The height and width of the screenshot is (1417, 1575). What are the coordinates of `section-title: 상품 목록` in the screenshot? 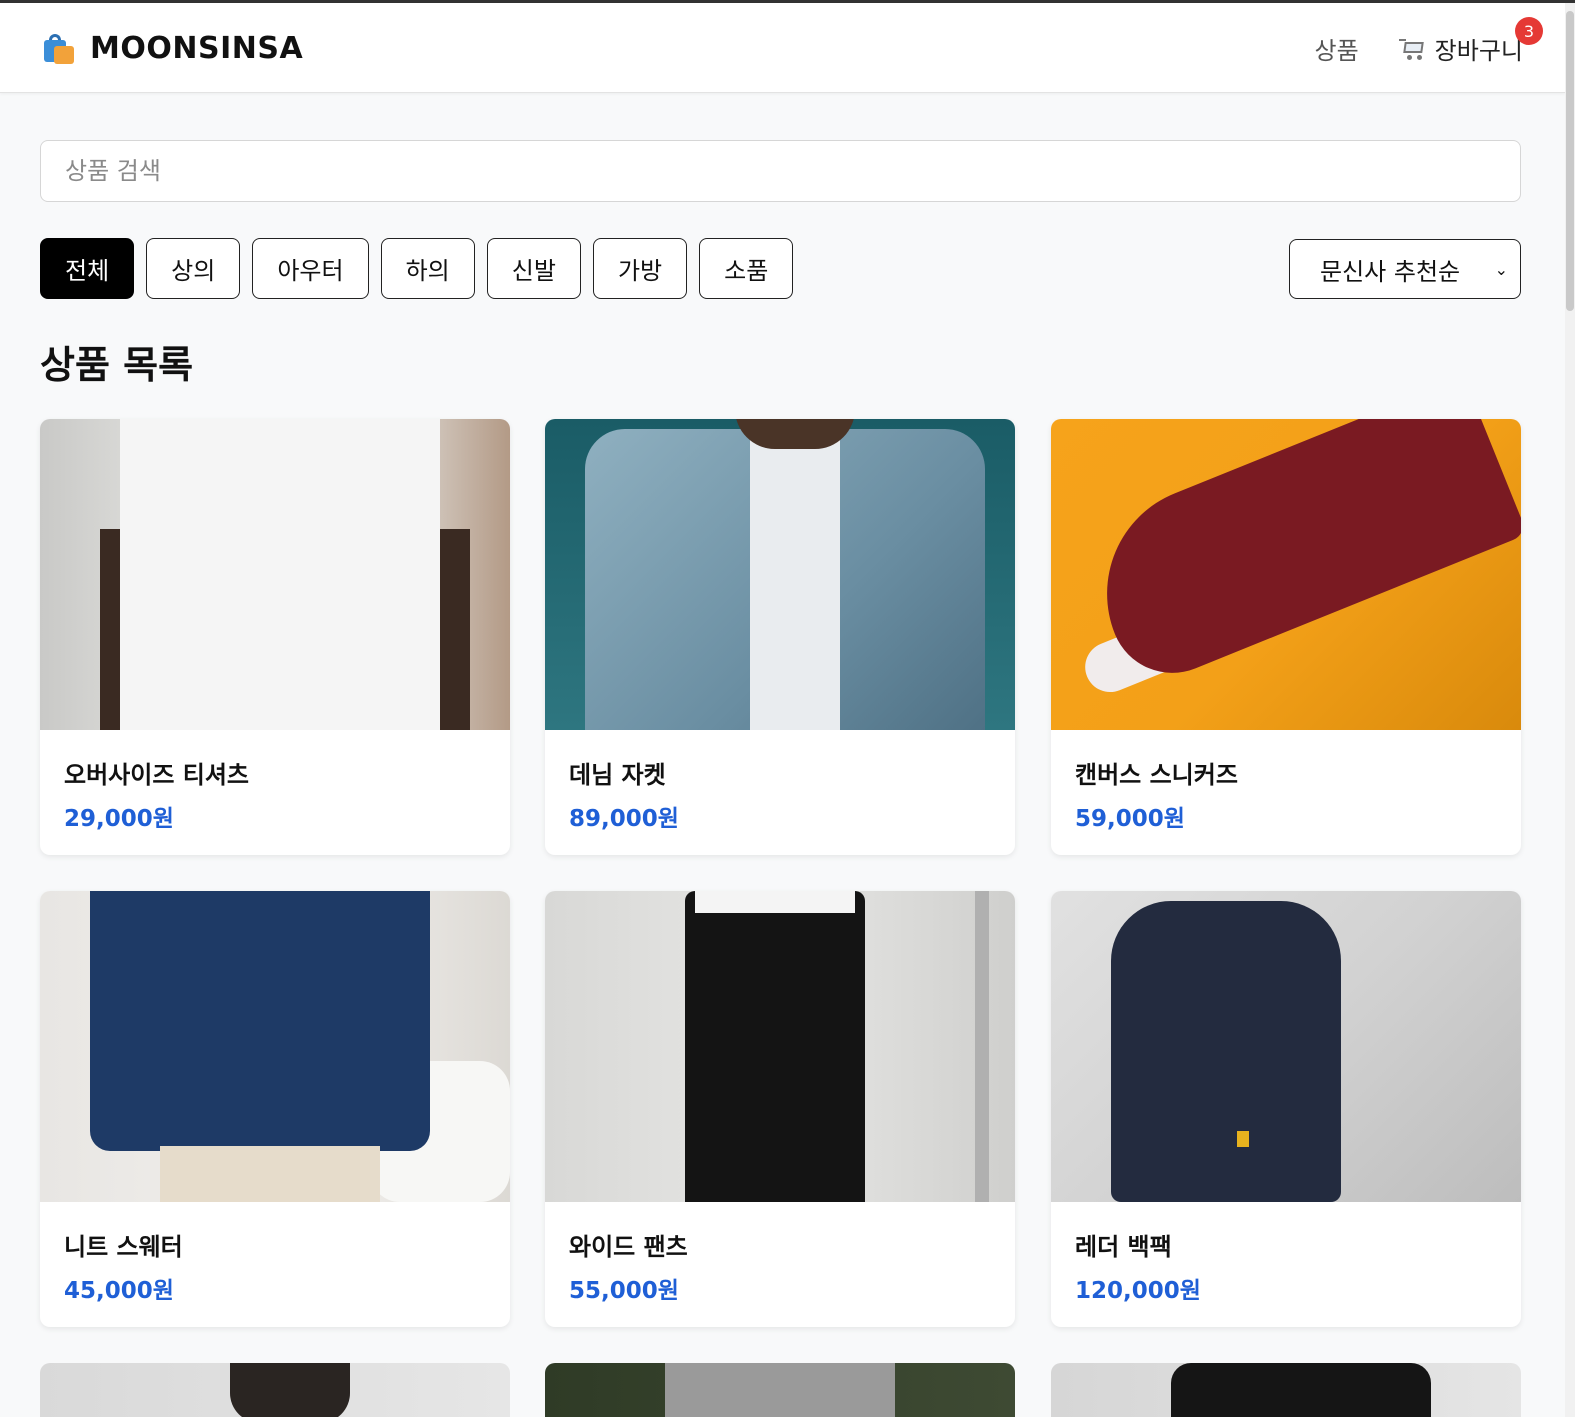 It's located at (117, 365).